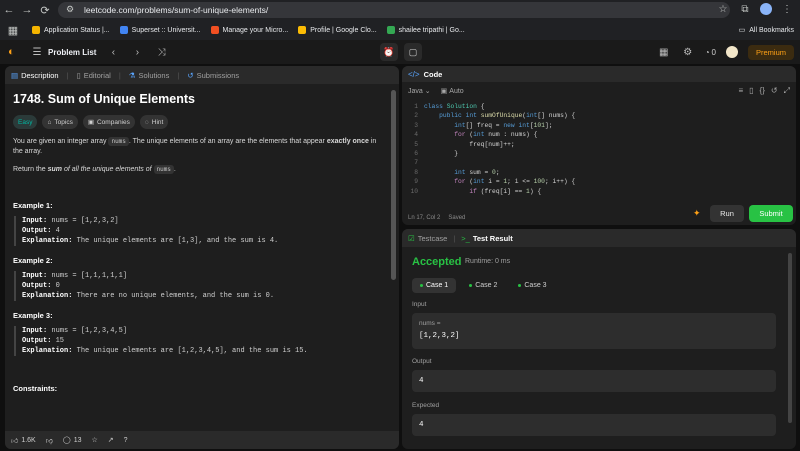 The height and width of the screenshot is (451, 800). Describe the element at coordinates (45, 10) in the screenshot. I see `reload-icon: ⟳` at that location.